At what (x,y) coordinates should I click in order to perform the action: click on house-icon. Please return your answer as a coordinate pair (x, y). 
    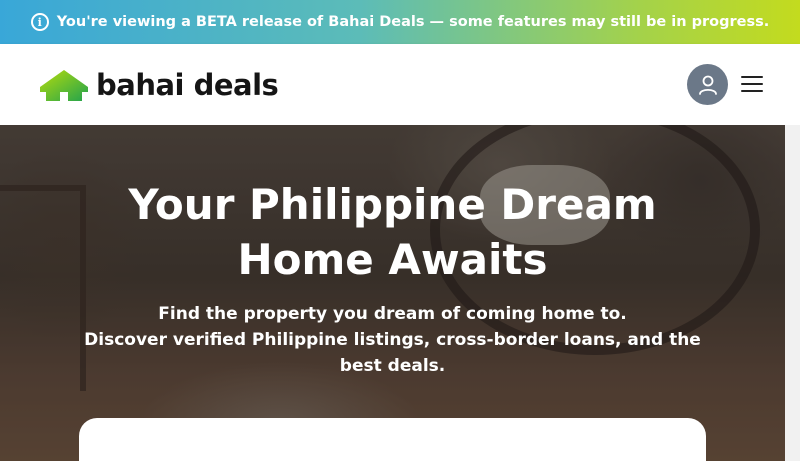
    Looking at the image, I should click on (64, 85).